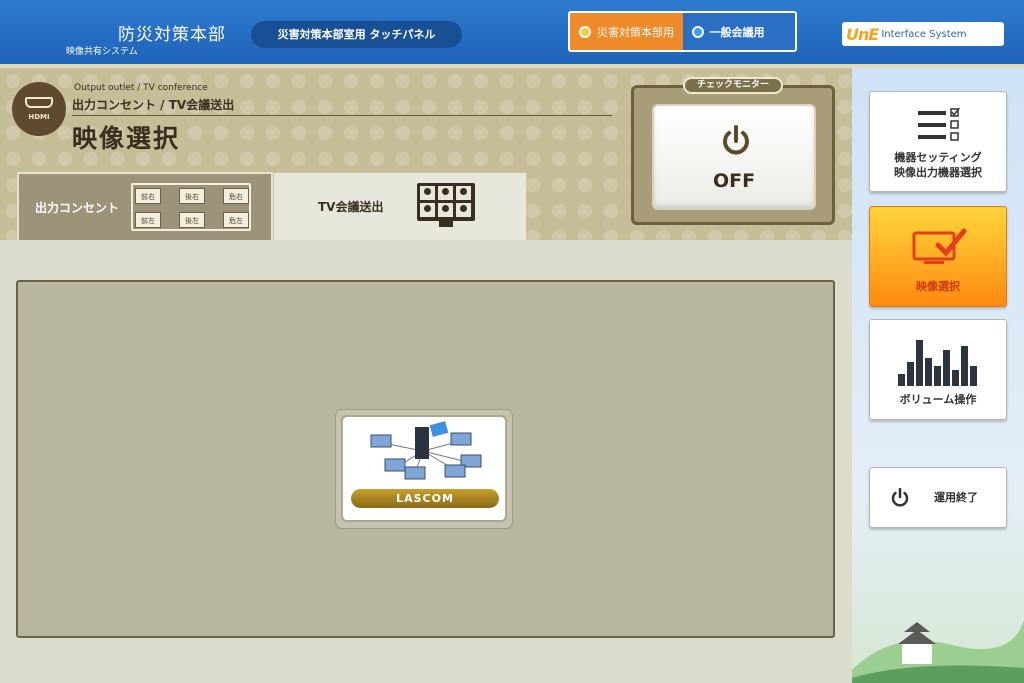  I want to click on tab-tv-conference: TV会議送出, so click(400, 206).